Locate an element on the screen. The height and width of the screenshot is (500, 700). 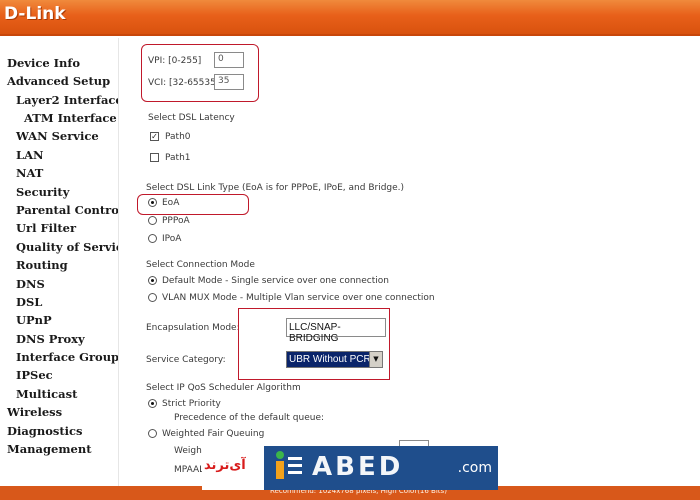
pppoa-label: PPPoA is located at coordinates (176, 221).